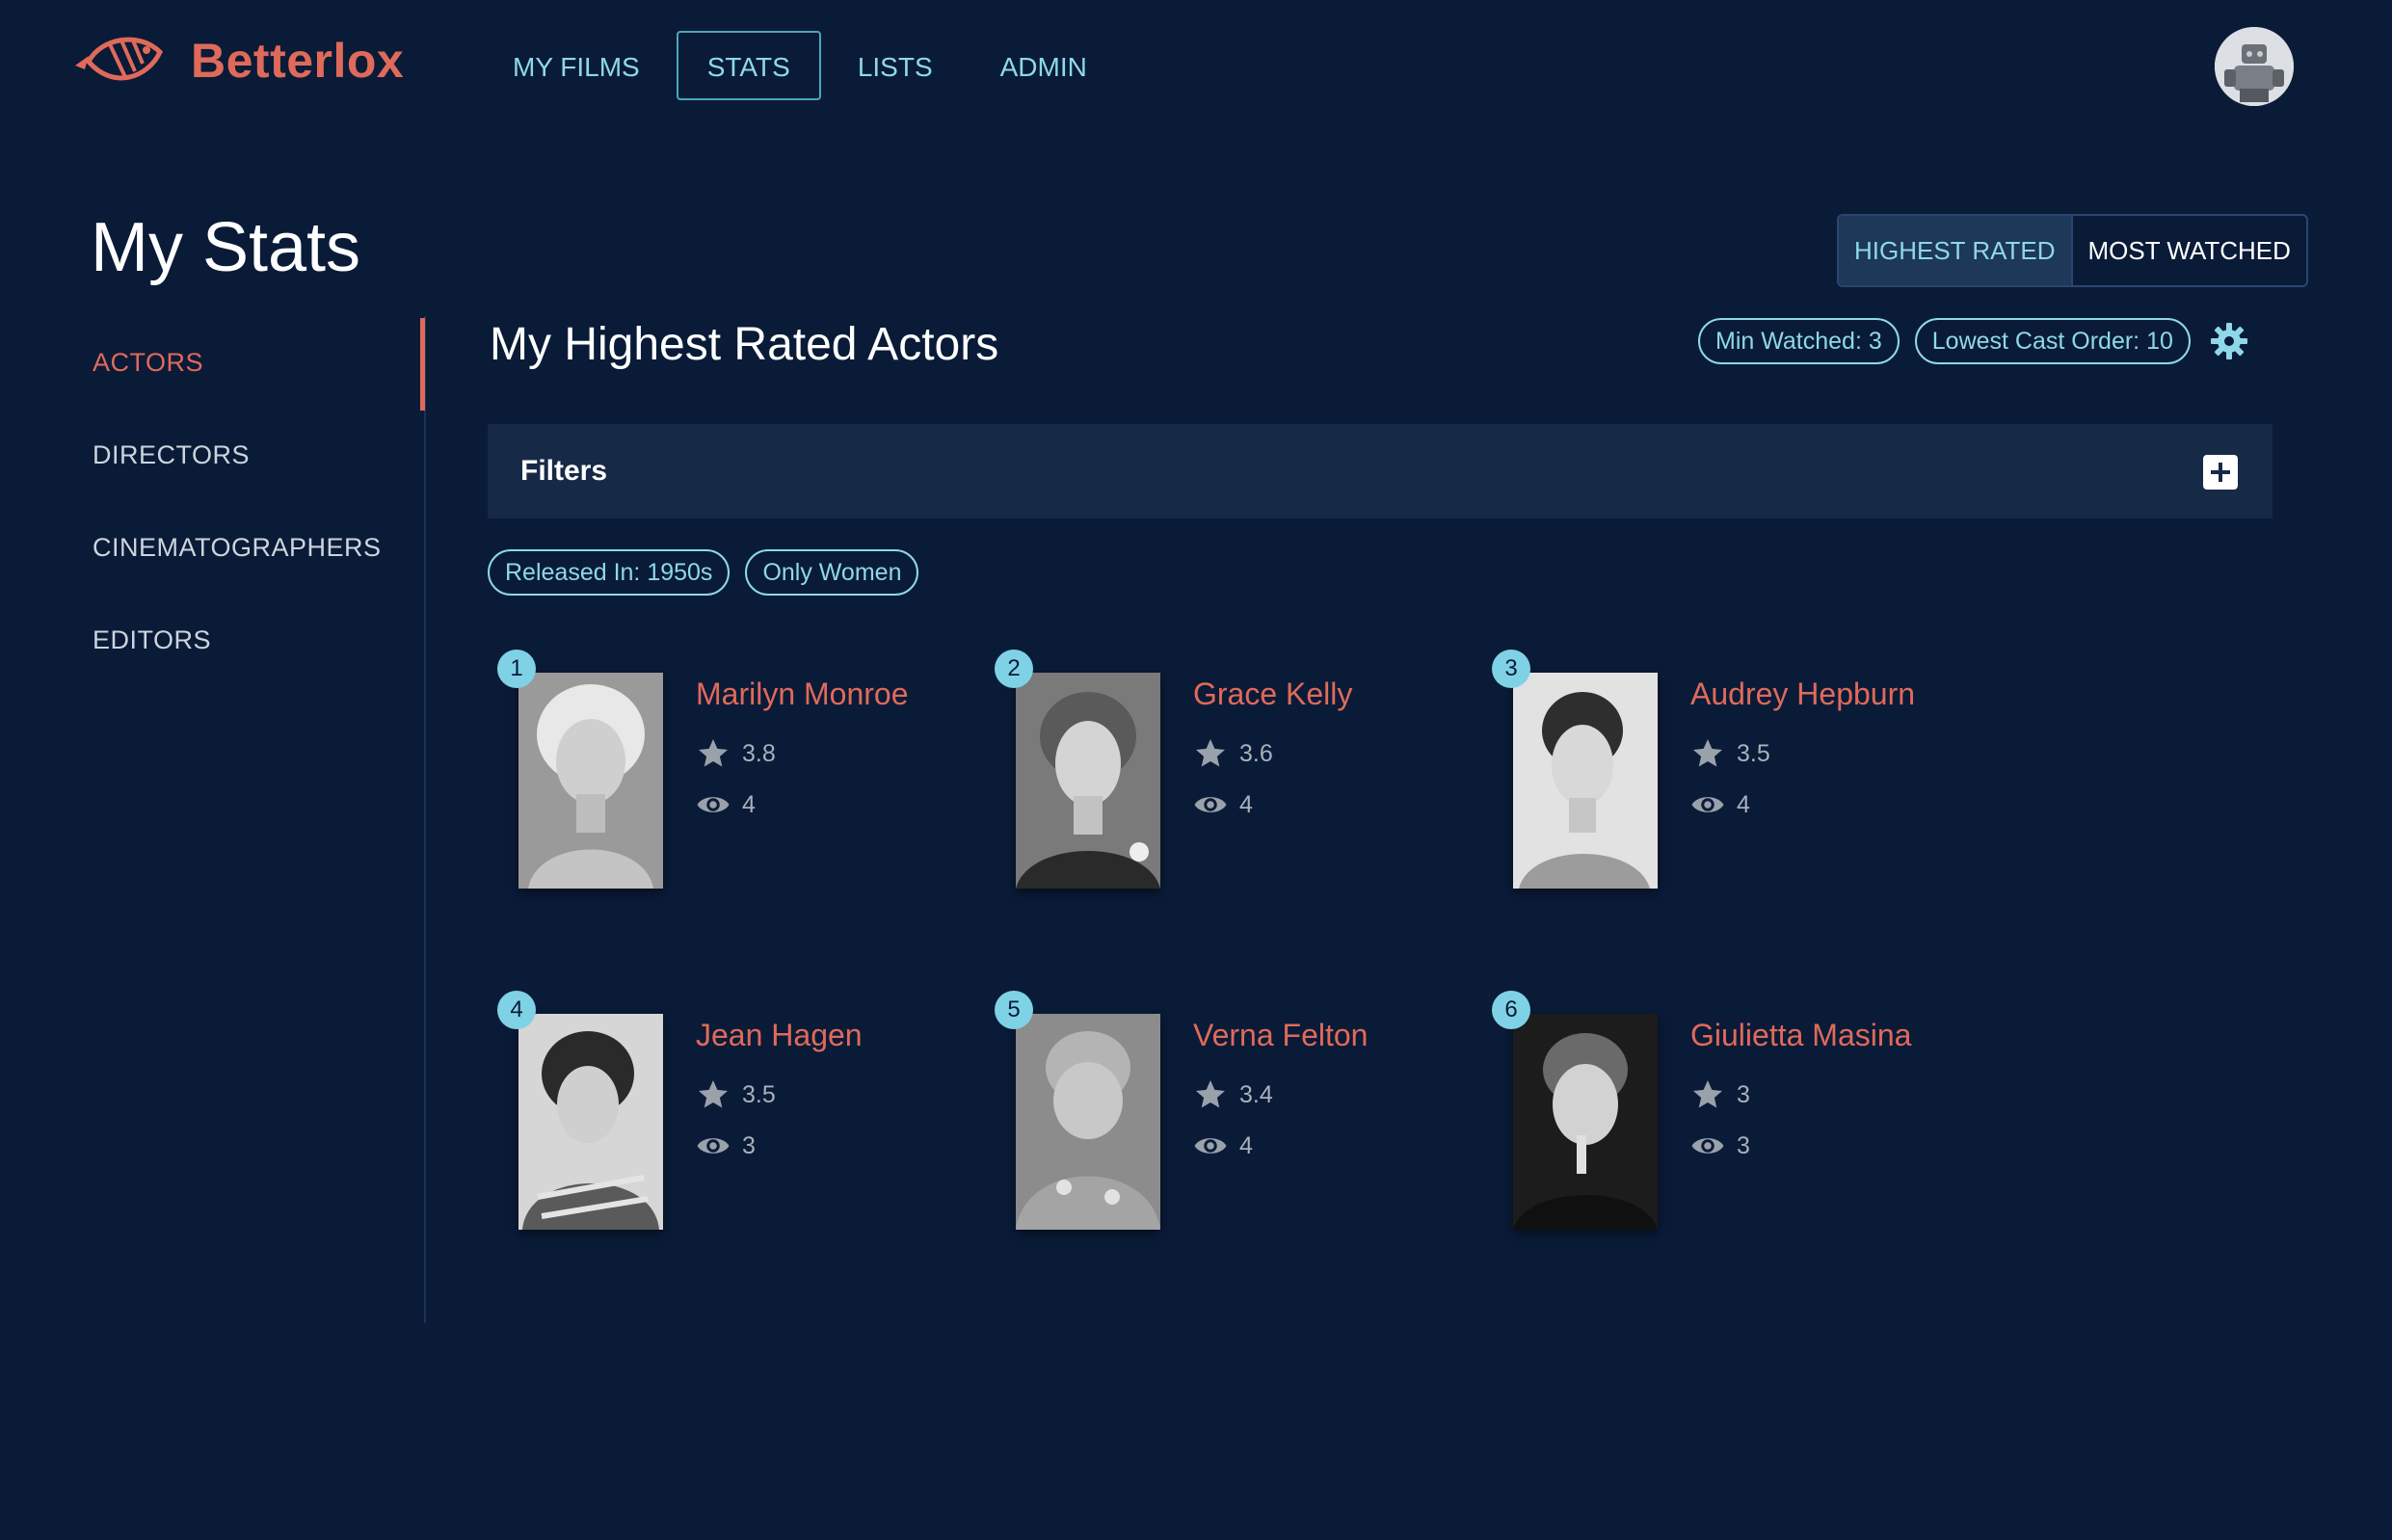 Image resolution: width=2392 pixels, height=1540 pixels. What do you see at coordinates (1280, 1035) in the screenshot?
I see `actor-name: Verna Felton` at bounding box center [1280, 1035].